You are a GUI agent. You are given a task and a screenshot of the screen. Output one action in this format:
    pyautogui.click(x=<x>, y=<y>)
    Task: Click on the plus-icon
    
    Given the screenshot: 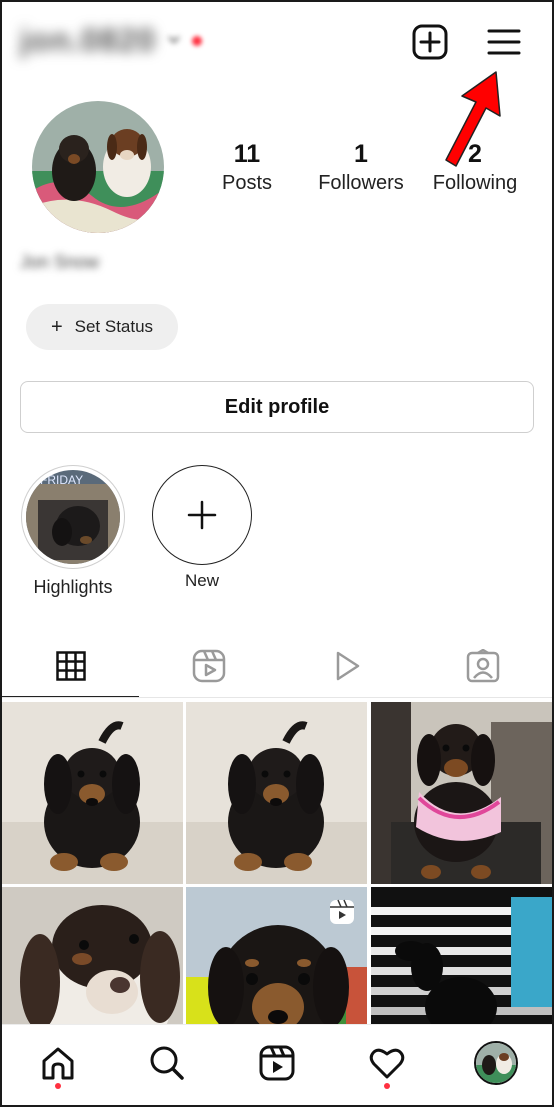 What is the action you would take?
    pyautogui.click(x=202, y=515)
    